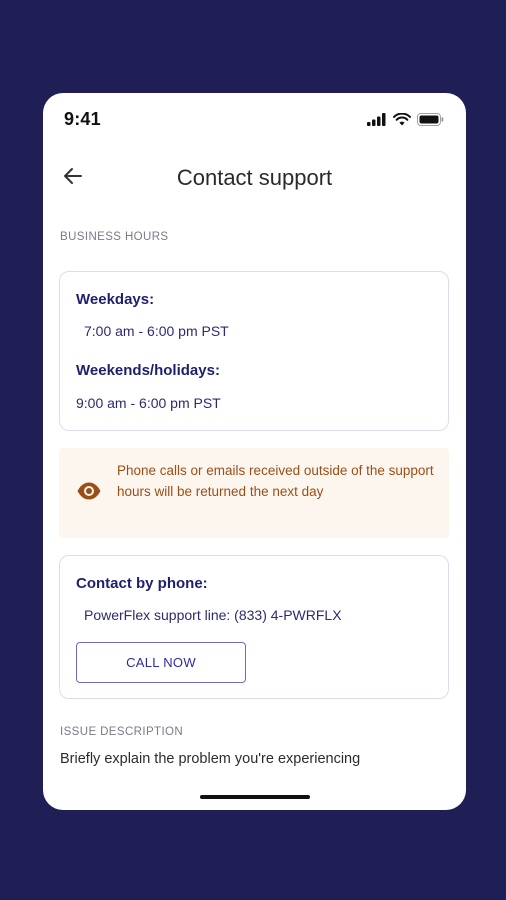 The width and height of the screenshot is (506, 900). I want to click on call-now-button: CALL NOW, so click(161, 662).